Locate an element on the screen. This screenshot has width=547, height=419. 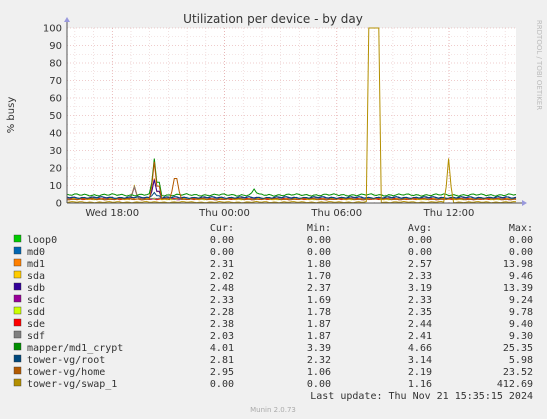
rrdtool-watermark: RRDTOOL / TOBI OETIKER is located at coordinates (539, 65).